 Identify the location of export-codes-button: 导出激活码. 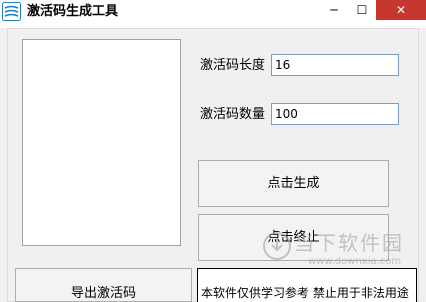
(103, 285).